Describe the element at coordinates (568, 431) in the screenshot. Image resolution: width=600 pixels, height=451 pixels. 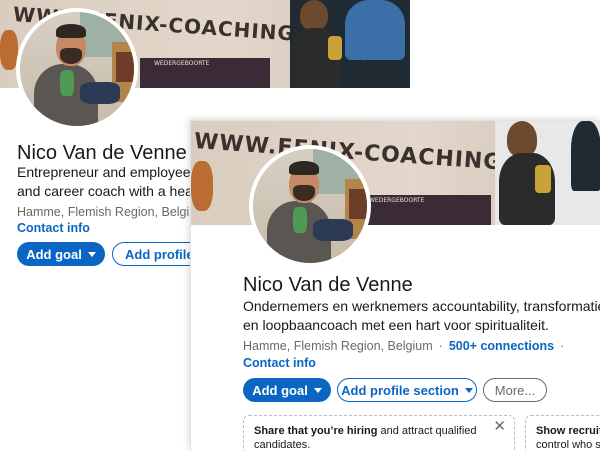
I see `recruiter-prompt-strong: Show recruite` at that location.